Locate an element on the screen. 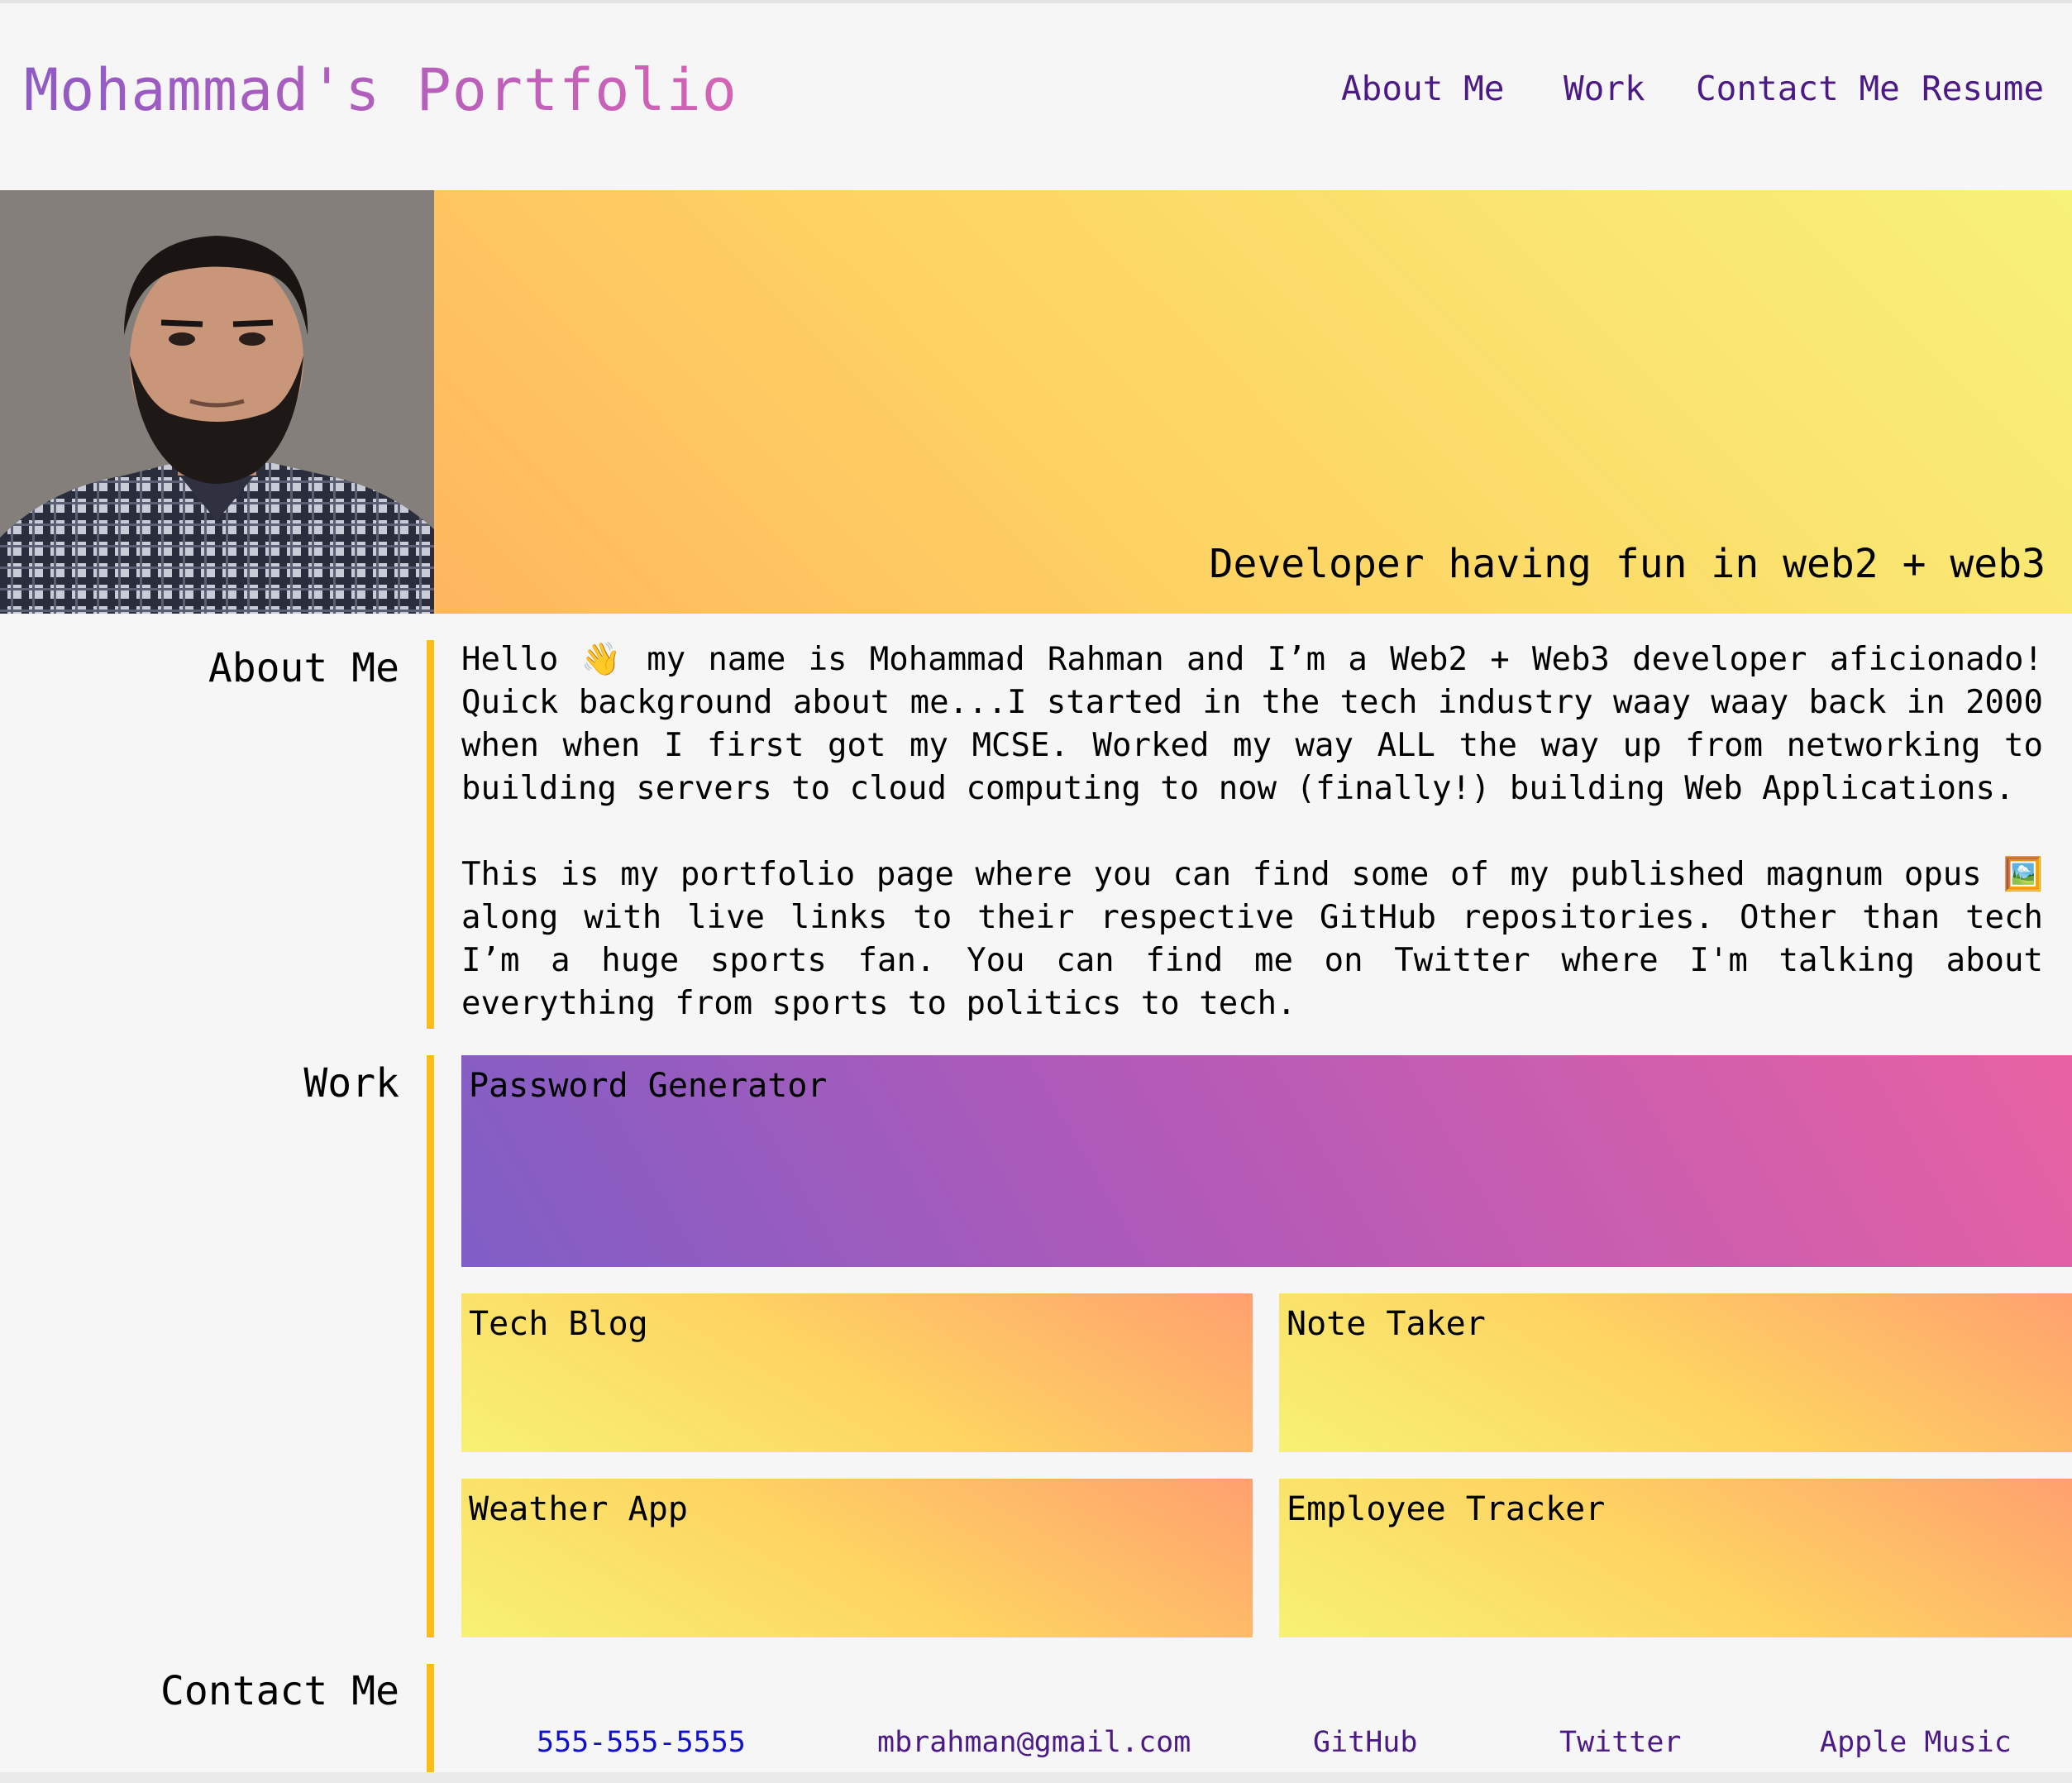  project-title: Weather App is located at coordinates (578, 1509).